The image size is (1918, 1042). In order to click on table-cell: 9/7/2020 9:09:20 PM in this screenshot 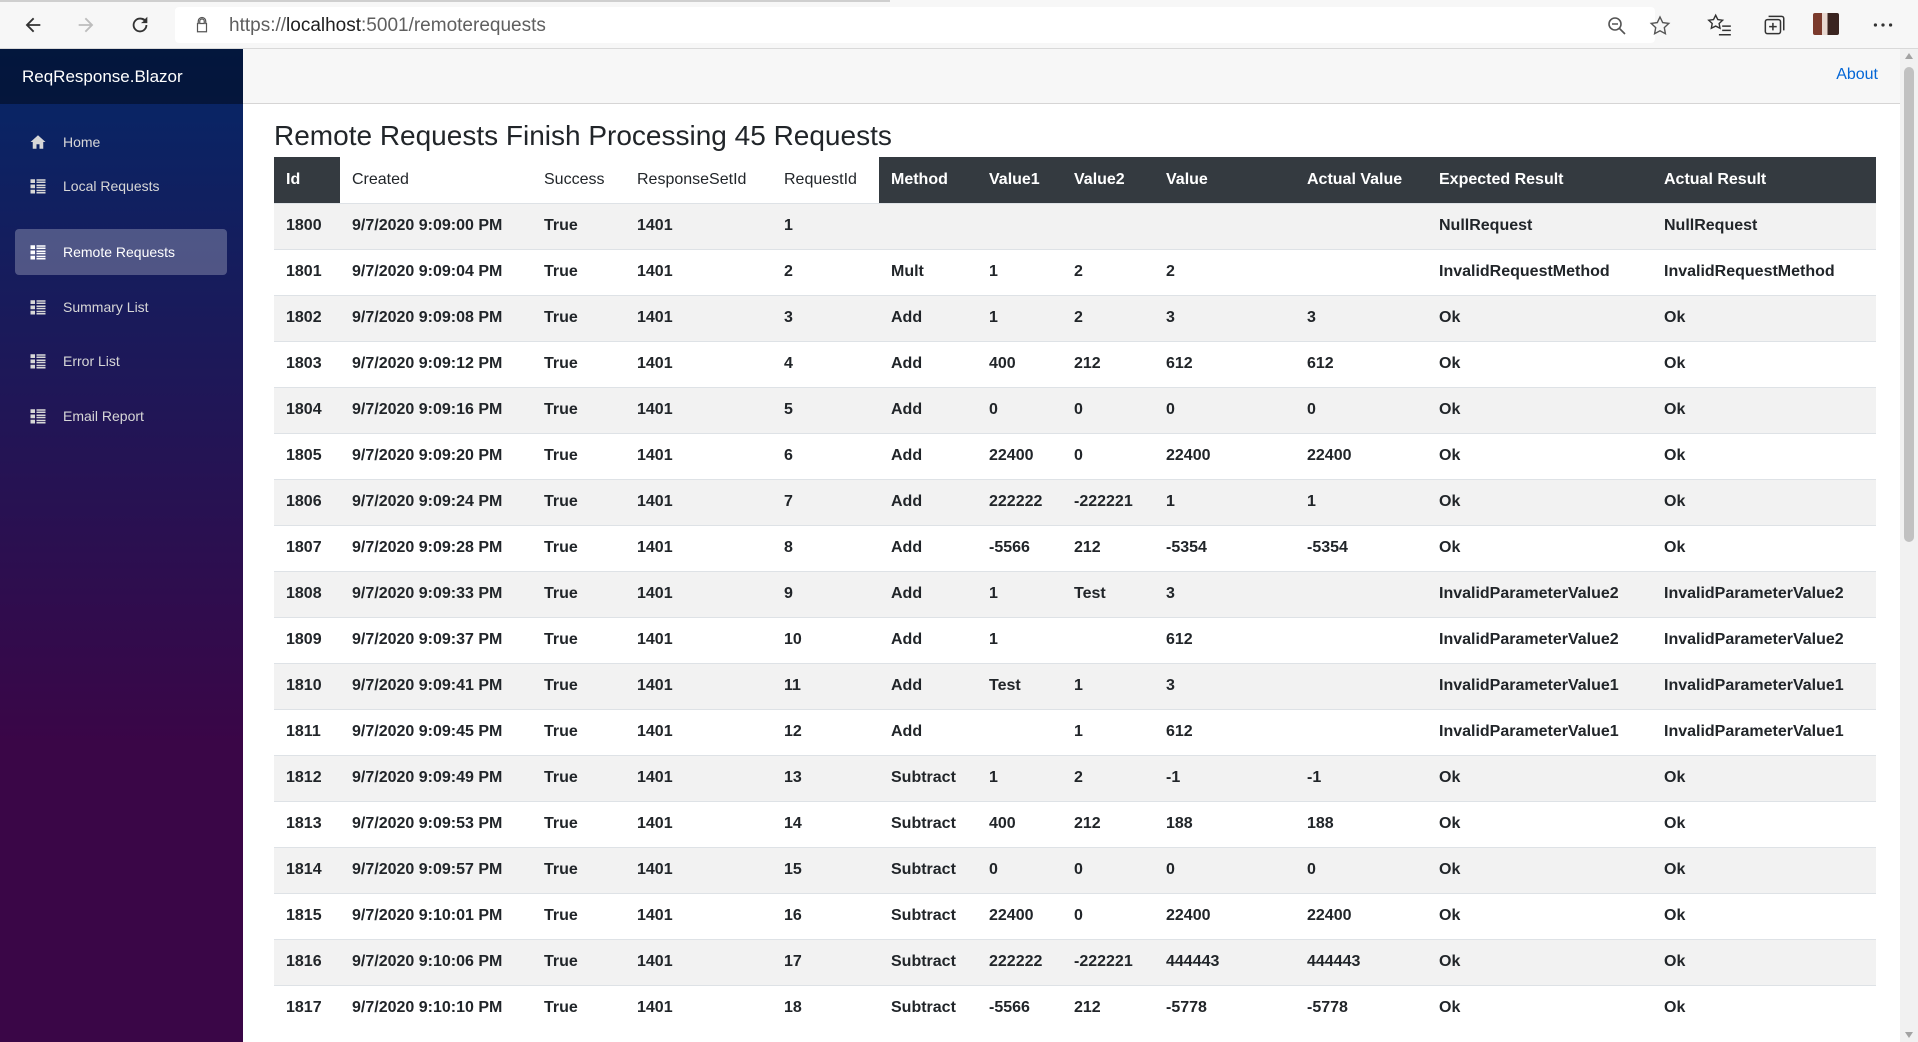, I will do `click(436, 455)`.